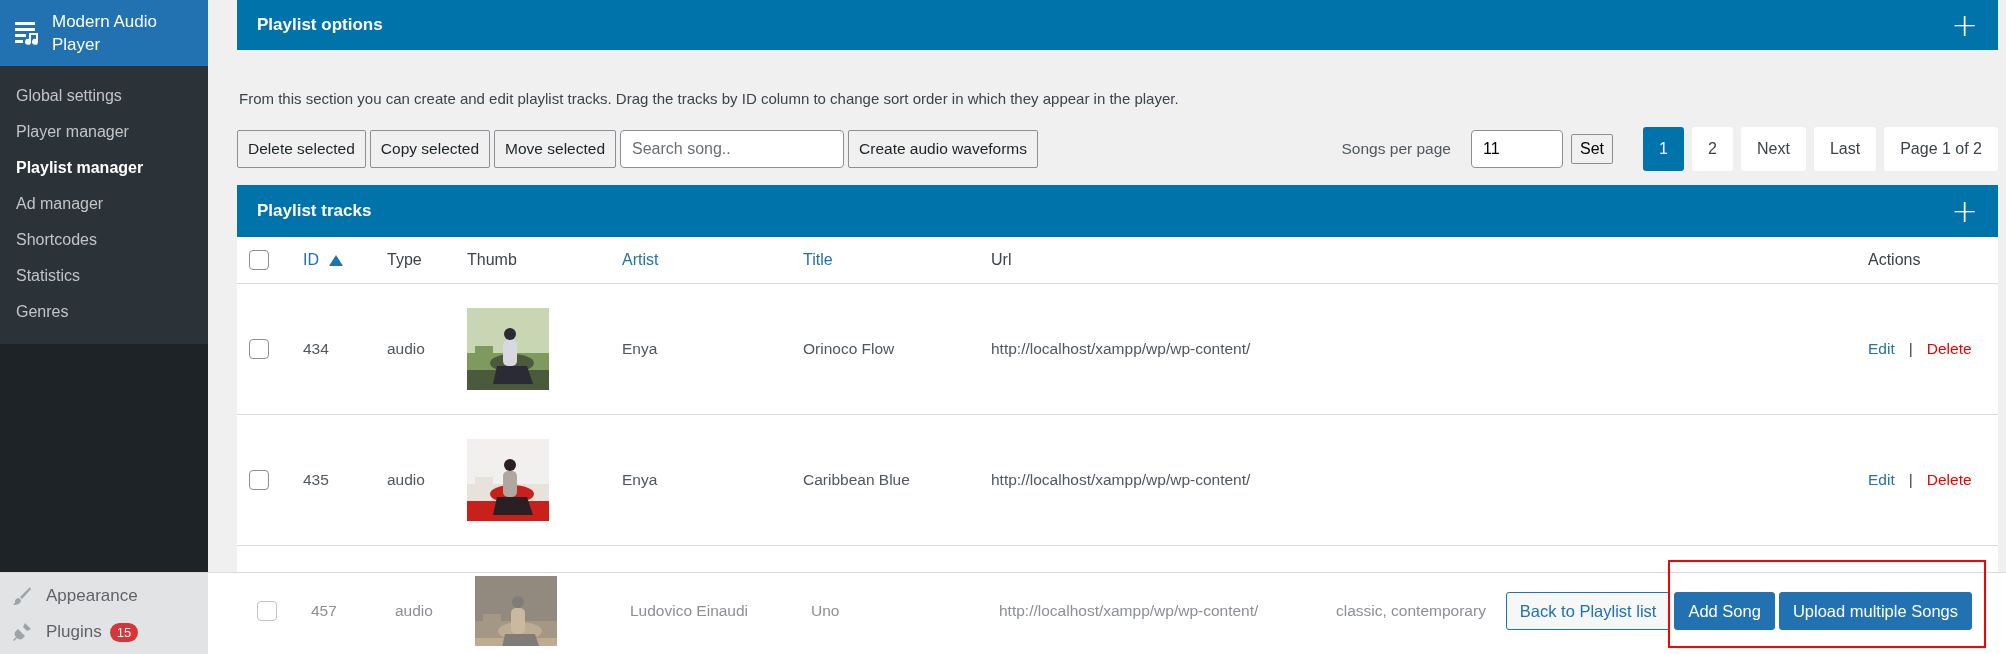  Describe the element at coordinates (345, 260) in the screenshot. I see `column-sort-link: ID` at that location.